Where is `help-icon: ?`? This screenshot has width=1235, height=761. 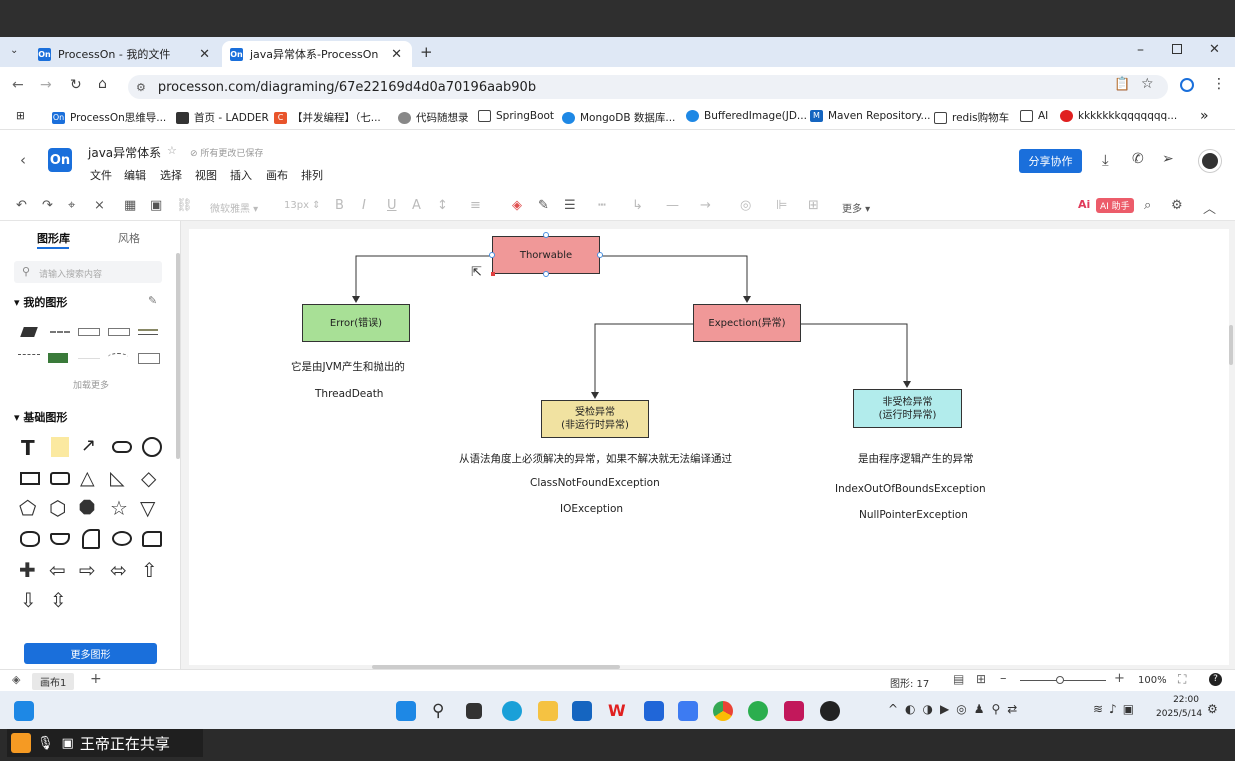 help-icon: ? is located at coordinates (1215, 679).